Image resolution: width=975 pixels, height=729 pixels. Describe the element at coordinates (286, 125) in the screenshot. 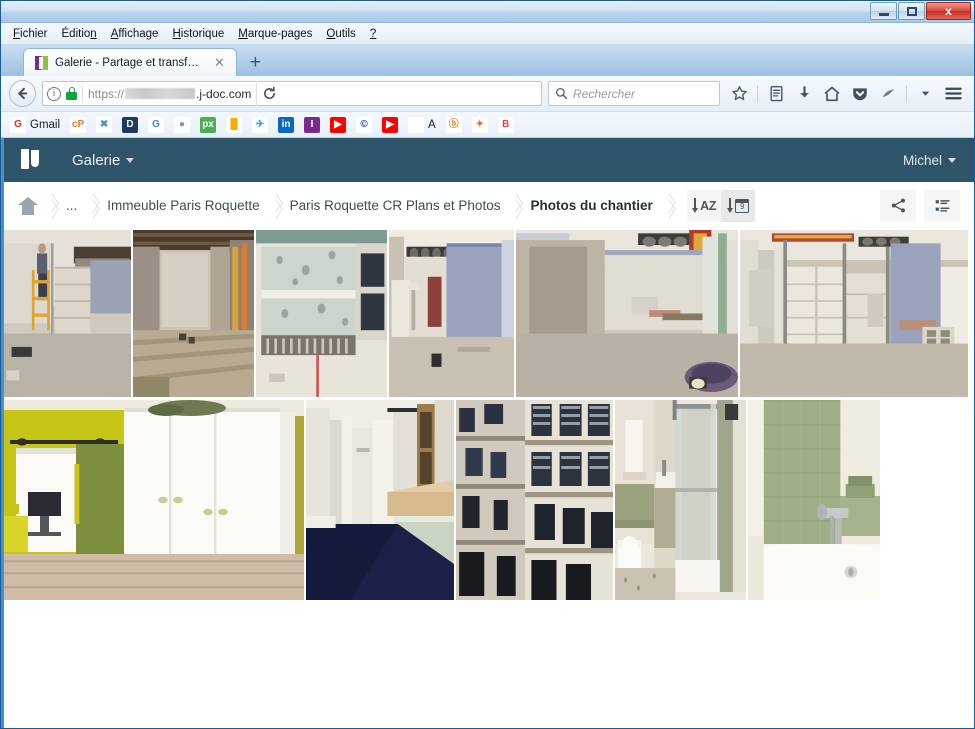

I see `bookmark-linkedin: in` at that location.